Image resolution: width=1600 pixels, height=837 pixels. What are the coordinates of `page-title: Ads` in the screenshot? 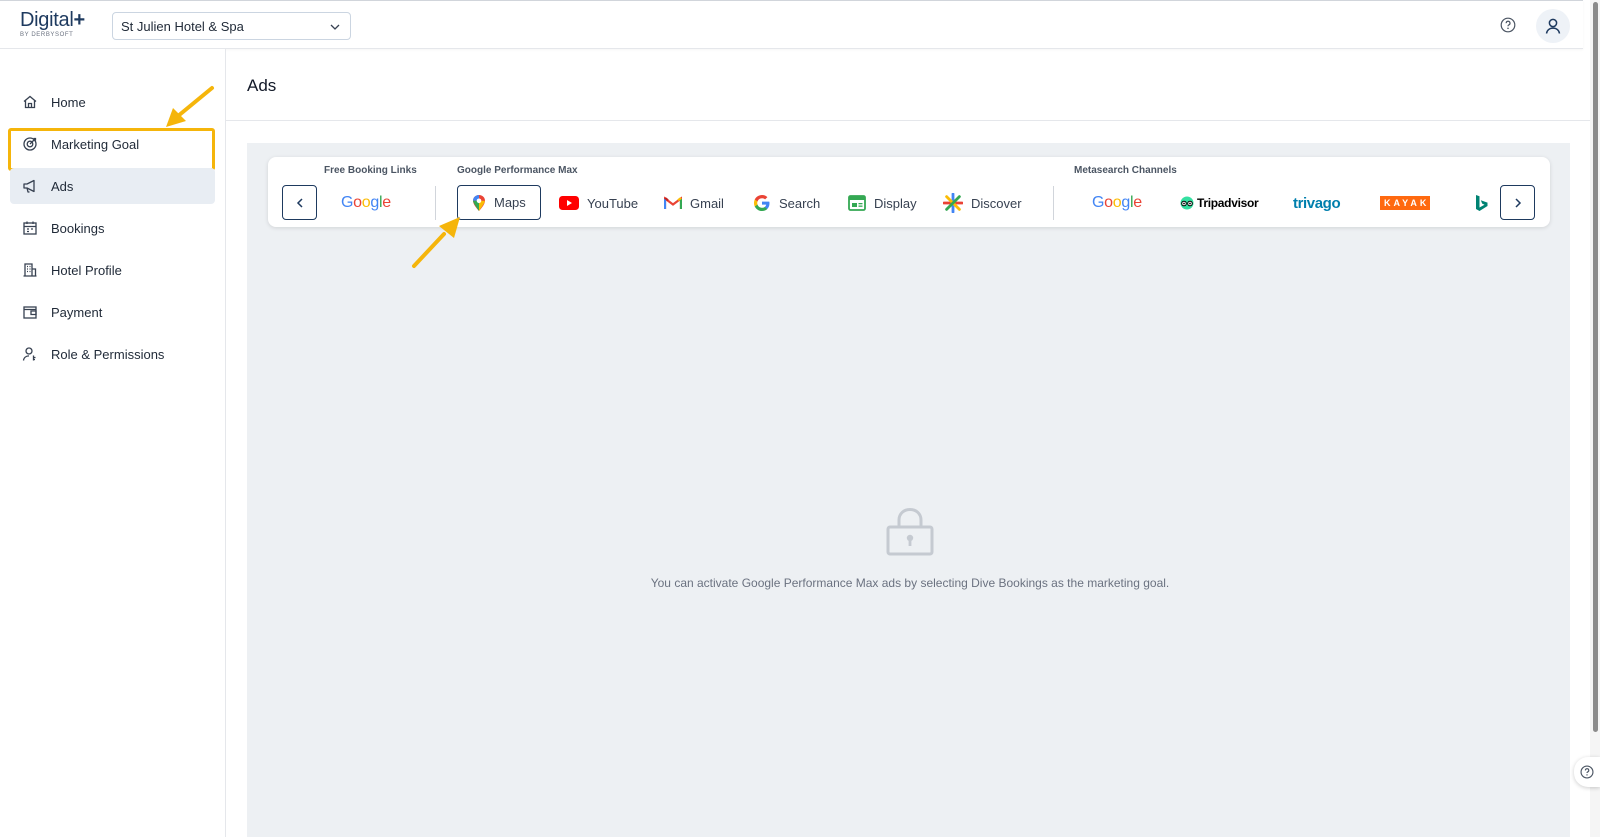 It's located at (262, 85).